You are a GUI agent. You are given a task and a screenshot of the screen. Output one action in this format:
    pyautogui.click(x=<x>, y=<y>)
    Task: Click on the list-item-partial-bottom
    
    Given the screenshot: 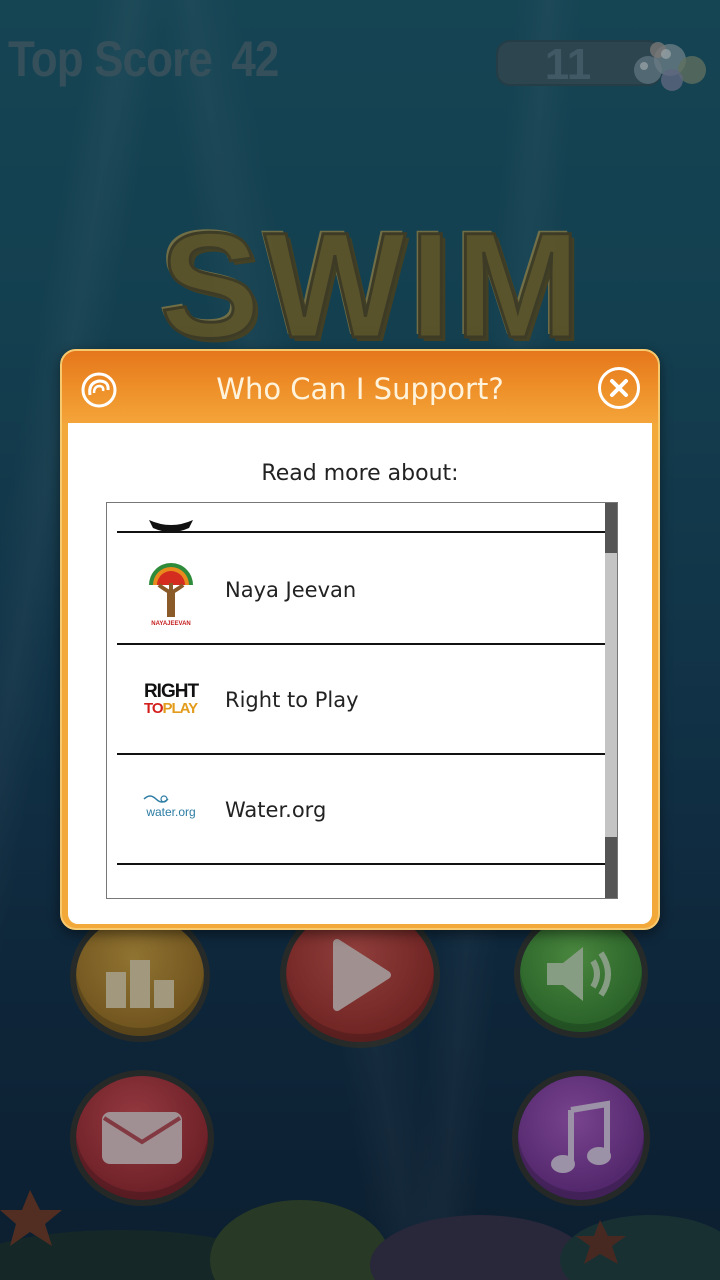 What is the action you would take?
    pyautogui.click(x=361, y=881)
    